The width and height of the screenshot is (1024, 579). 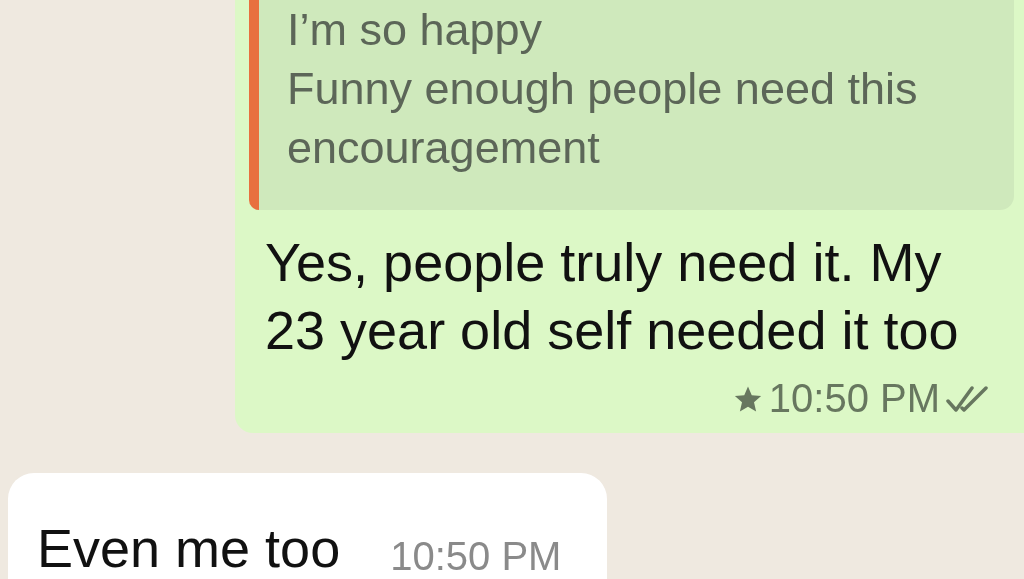 What do you see at coordinates (603, 118) in the screenshot?
I see `quoted-text: Funny enough people need this encouragement` at bounding box center [603, 118].